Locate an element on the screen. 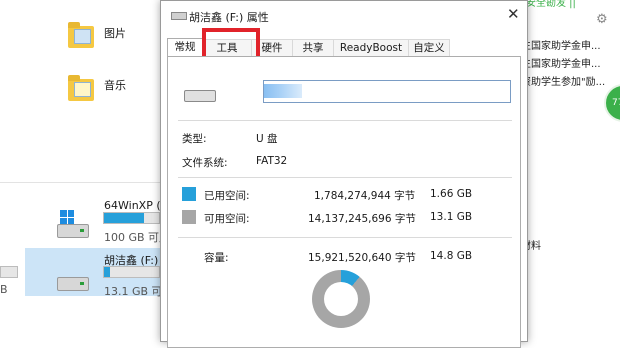 The image size is (620, 348). drive-usage-bar-f is located at coordinates (131, 272).